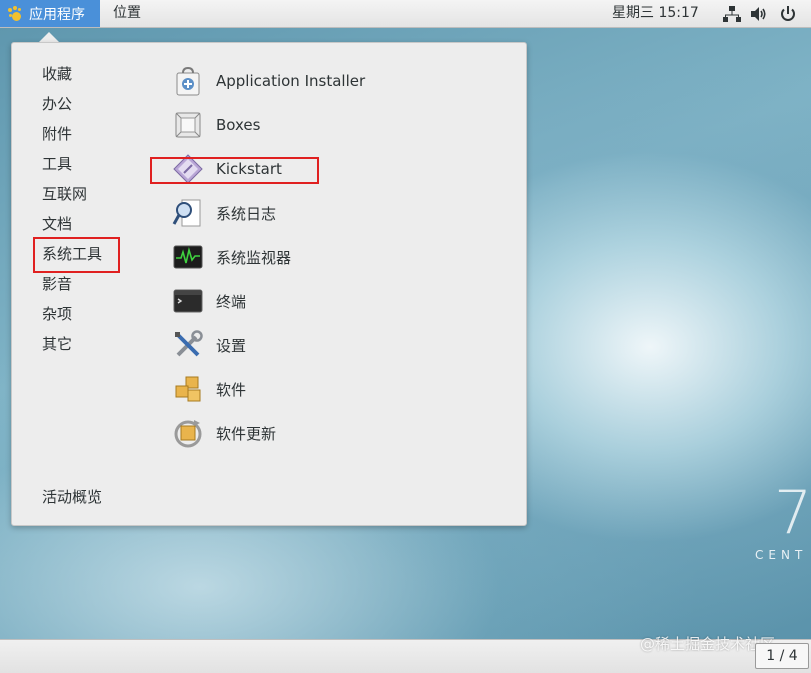 The height and width of the screenshot is (673, 811). I want to click on app-item-boxes: Boxes, so click(216, 125).